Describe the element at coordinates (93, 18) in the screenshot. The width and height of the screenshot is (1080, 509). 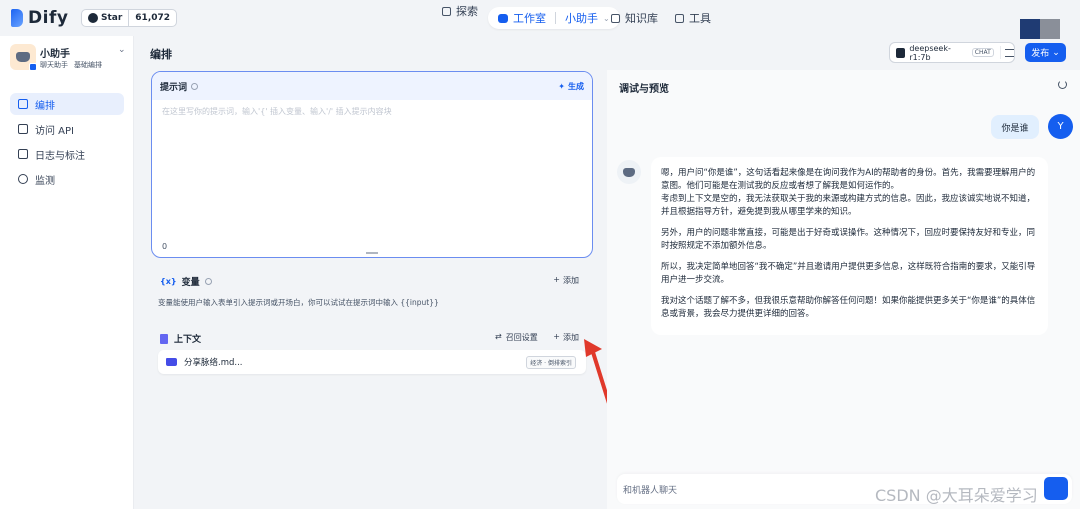
I see `github-icon` at that location.